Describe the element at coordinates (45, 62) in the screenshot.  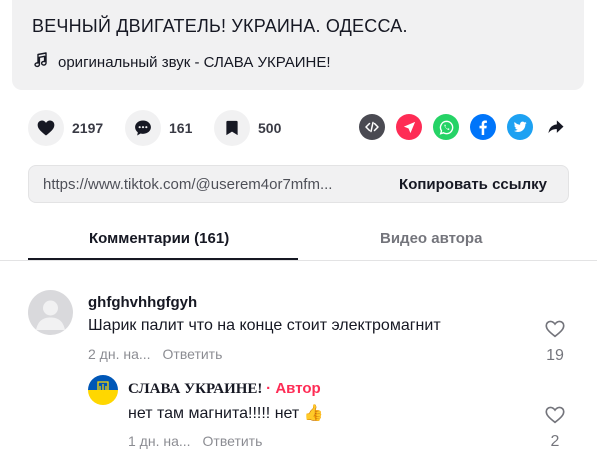
I see `music-note-icon` at that location.